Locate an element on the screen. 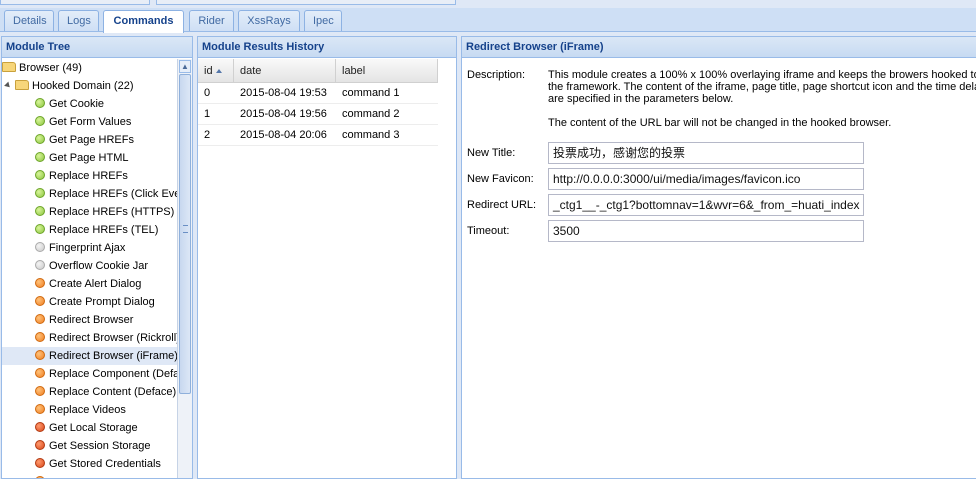 Image resolution: width=976 pixels, height=479 pixels. module-item: Fingerprint Ajax is located at coordinates (90, 248).